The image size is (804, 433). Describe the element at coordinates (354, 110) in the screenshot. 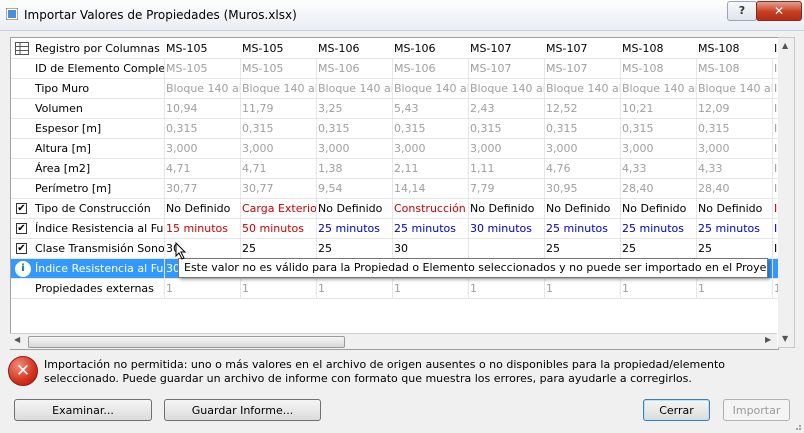

I see `grid-cell: 3,25` at that location.